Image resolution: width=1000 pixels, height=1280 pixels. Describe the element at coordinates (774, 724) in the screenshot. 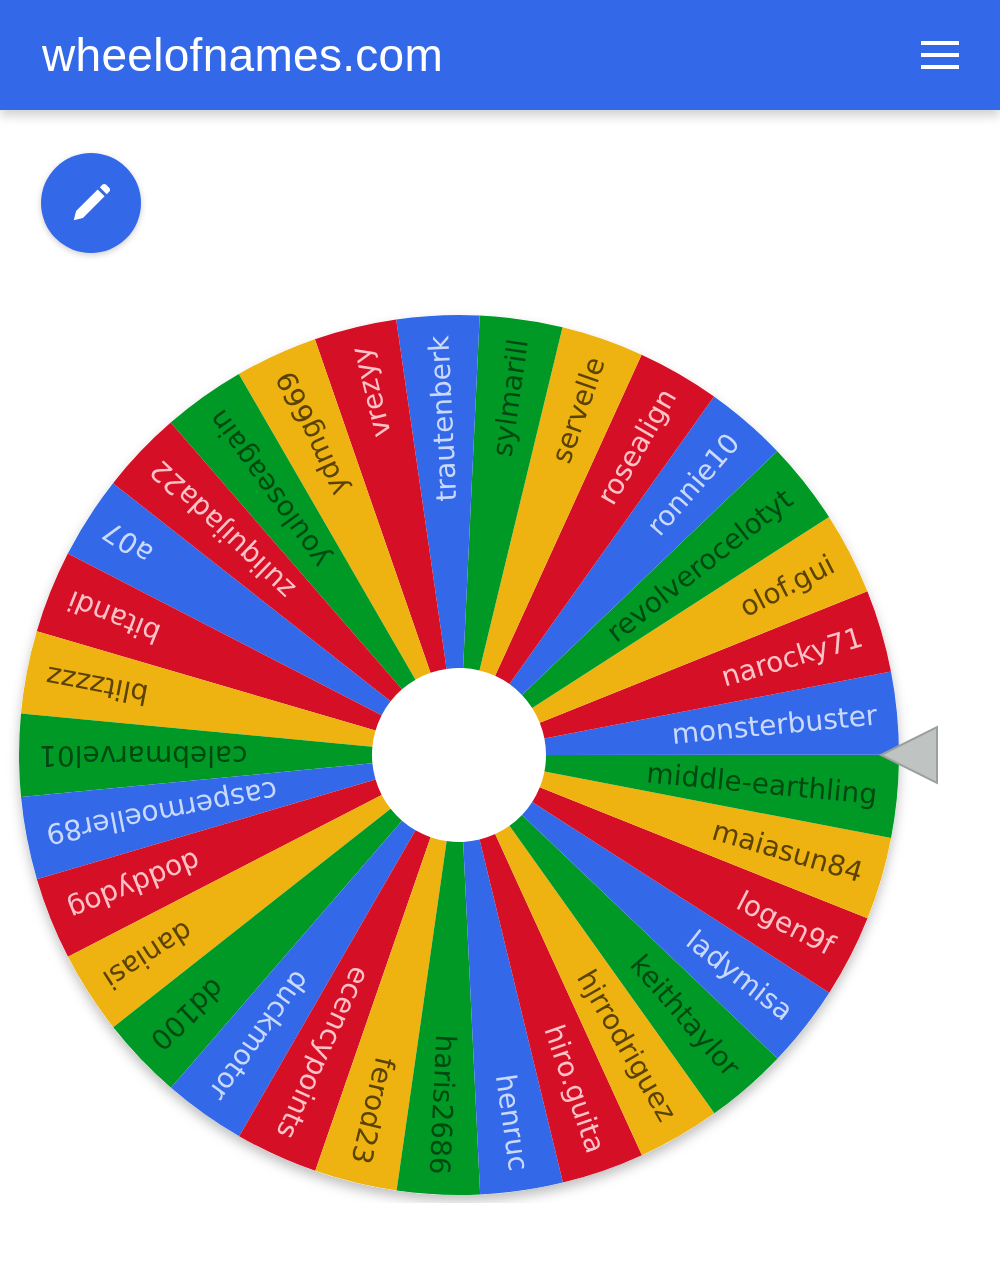

I see `wheel-name: monsterbuster` at that location.